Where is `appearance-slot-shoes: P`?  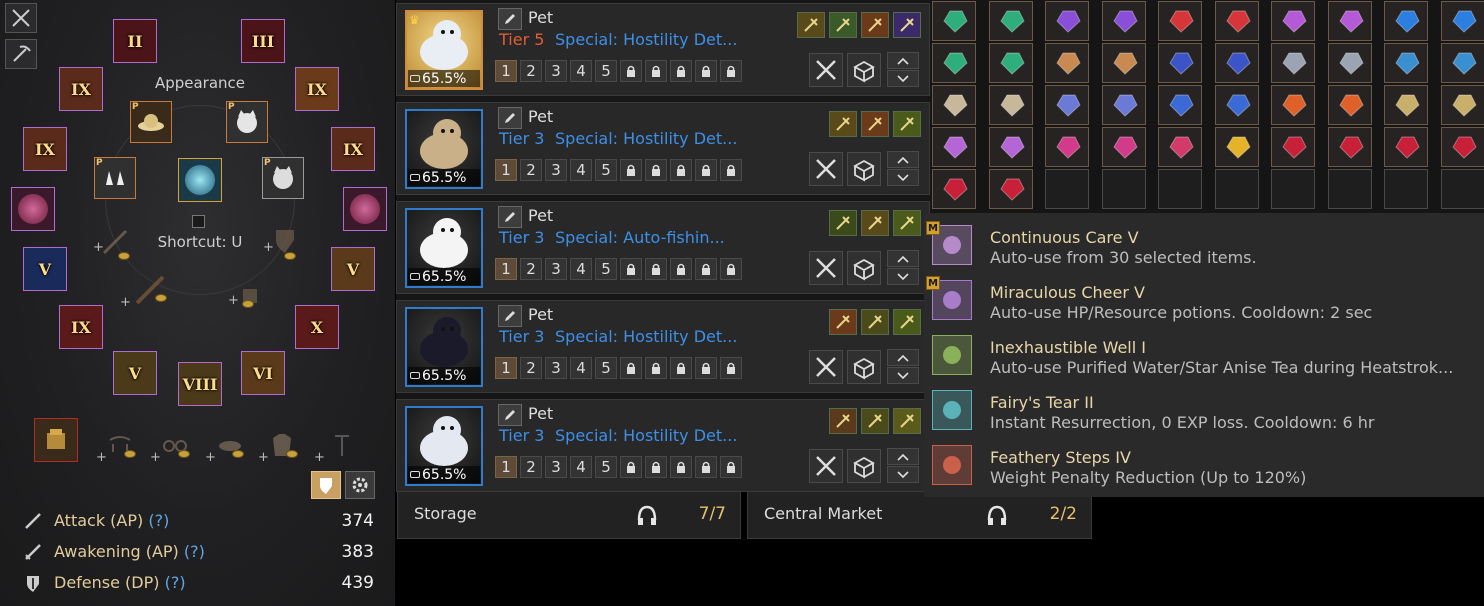 appearance-slot-shoes: P is located at coordinates (115, 178).